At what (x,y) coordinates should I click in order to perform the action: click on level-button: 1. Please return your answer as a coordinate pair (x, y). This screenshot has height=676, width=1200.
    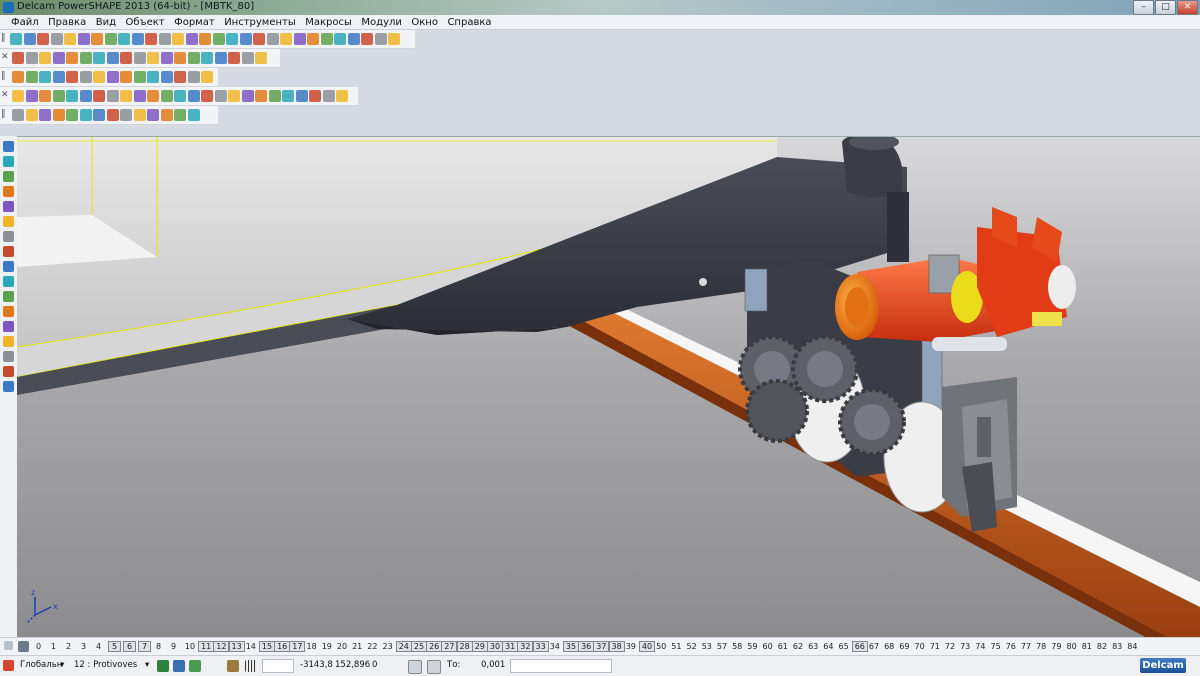
    Looking at the image, I should click on (53, 646).